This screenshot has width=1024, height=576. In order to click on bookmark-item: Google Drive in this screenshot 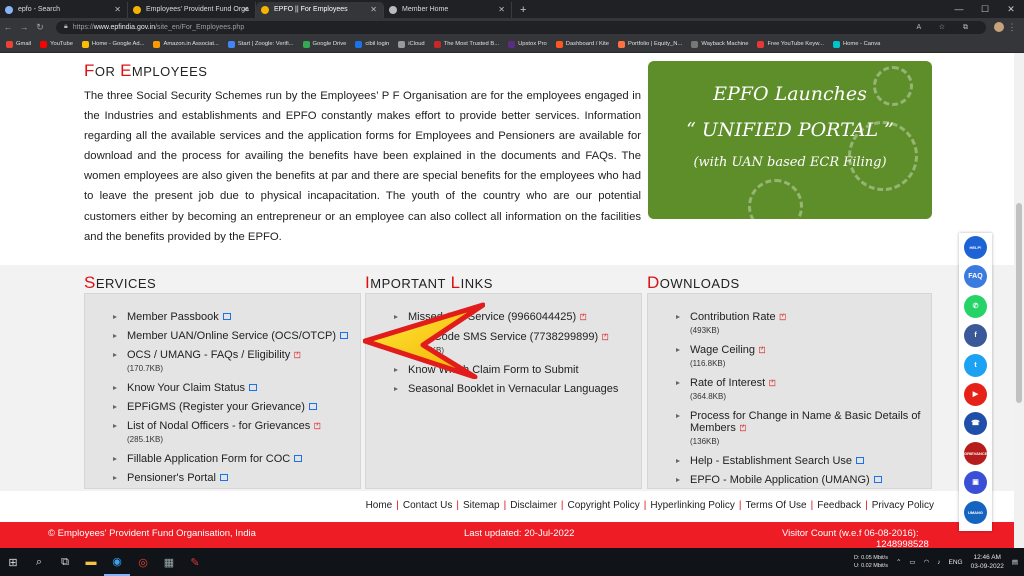, I will do `click(324, 44)`.